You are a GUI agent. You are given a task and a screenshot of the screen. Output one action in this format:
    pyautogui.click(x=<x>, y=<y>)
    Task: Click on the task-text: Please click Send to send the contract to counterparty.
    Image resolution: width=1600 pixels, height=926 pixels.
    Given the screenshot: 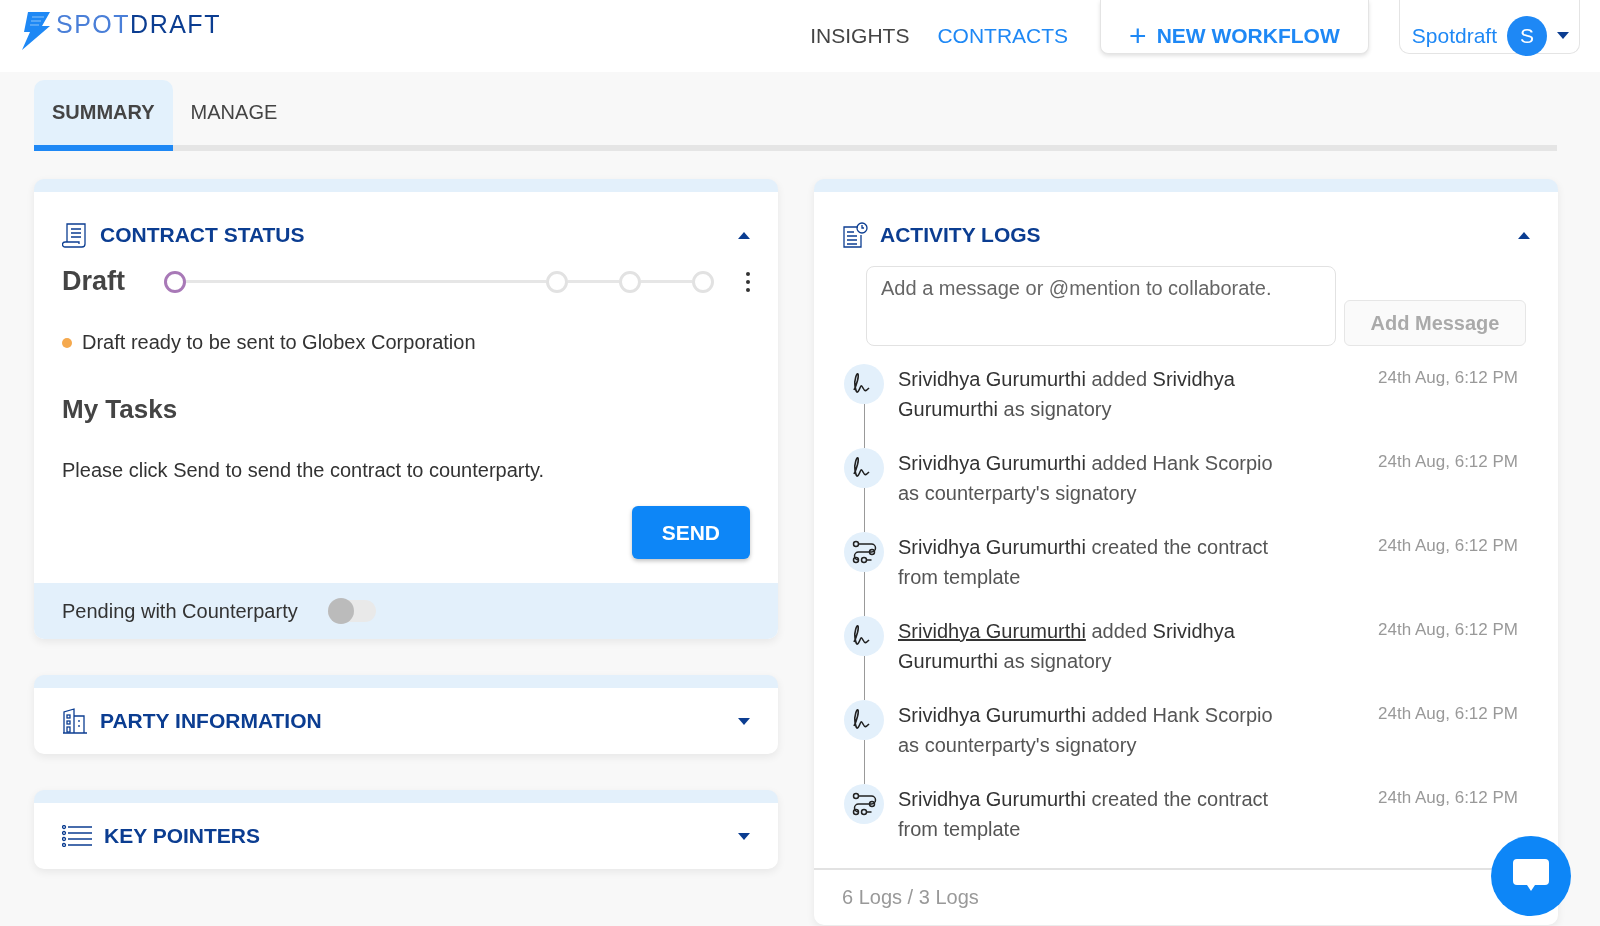 What is the action you would take?
    pyautogui.click(x=303, y=470)
    